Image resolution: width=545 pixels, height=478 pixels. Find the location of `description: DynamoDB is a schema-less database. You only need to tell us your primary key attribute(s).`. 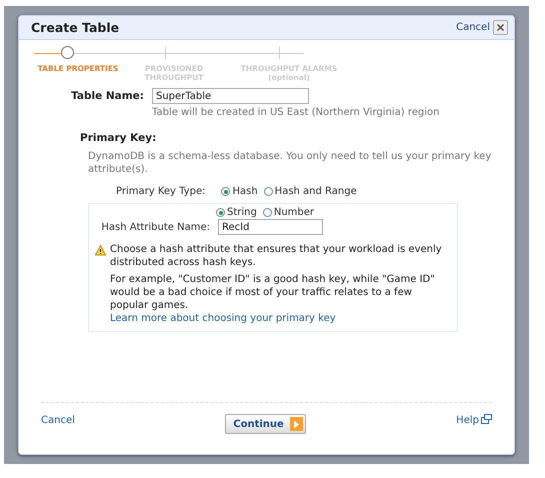

description: DynamoDB is a schema-less database. You only need to tell us your primary key attribute(s). is located at coordinates (290, 163).